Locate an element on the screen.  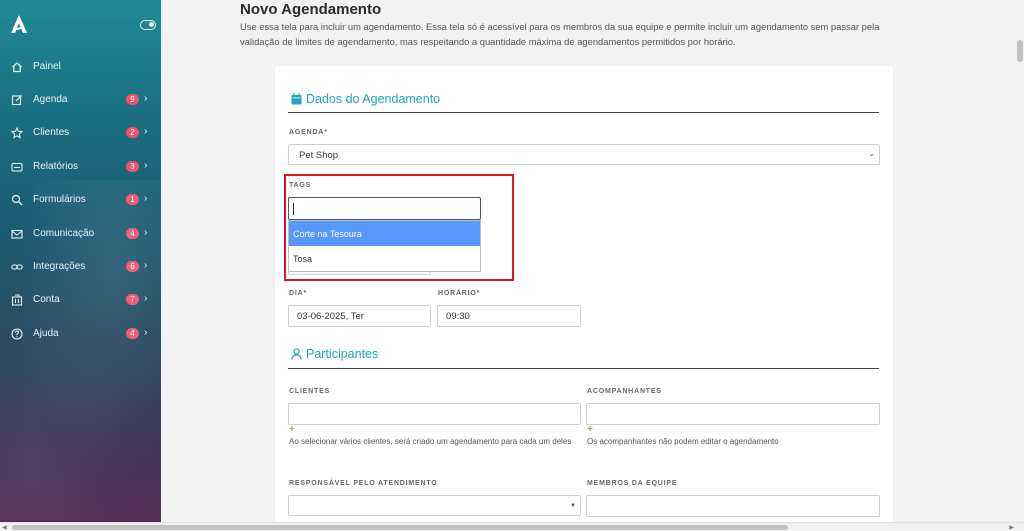
edit-icon is located at coordinates (16, 100).